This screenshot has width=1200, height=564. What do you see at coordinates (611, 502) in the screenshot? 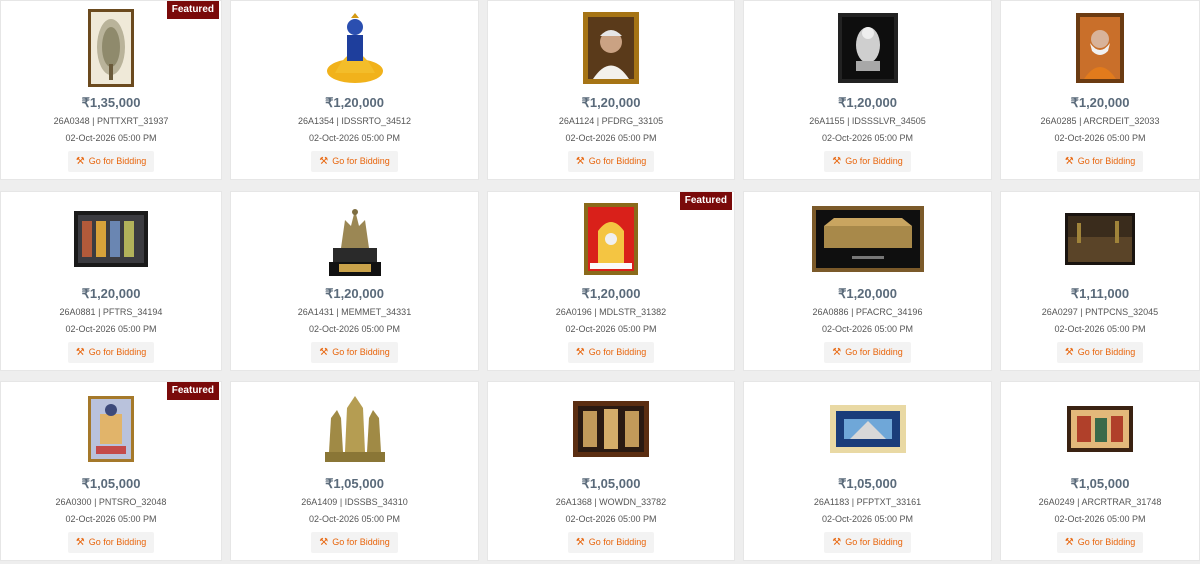
I see `lot-code: 26A1368 | WOWDN_33782` at bounding box center [611, 502].